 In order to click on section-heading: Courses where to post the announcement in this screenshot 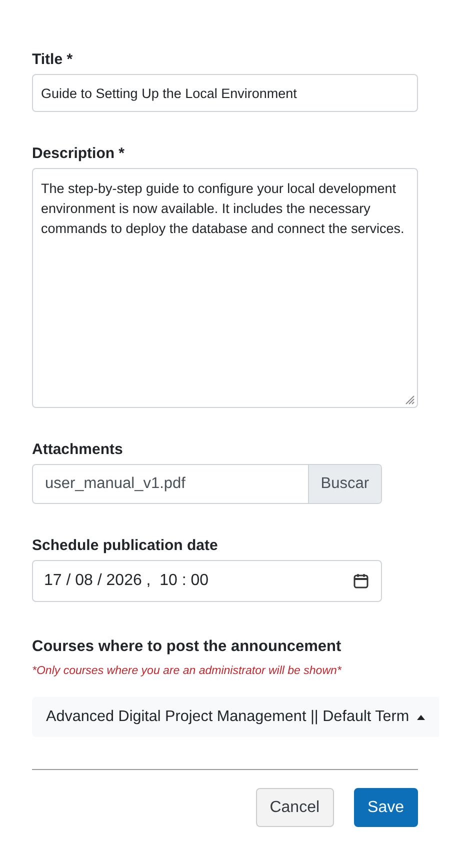, I will do `click(187, 647)`.